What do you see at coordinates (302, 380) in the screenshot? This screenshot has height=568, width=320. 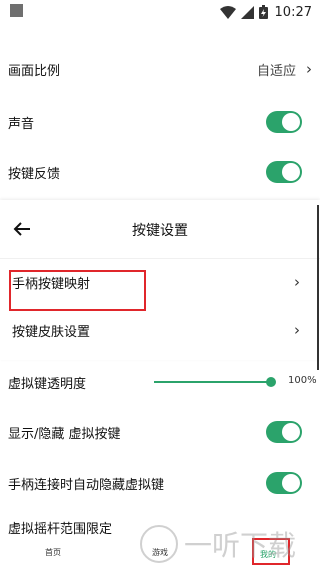 I see `opacity-value: 100%` at bounding box center [302, 380].